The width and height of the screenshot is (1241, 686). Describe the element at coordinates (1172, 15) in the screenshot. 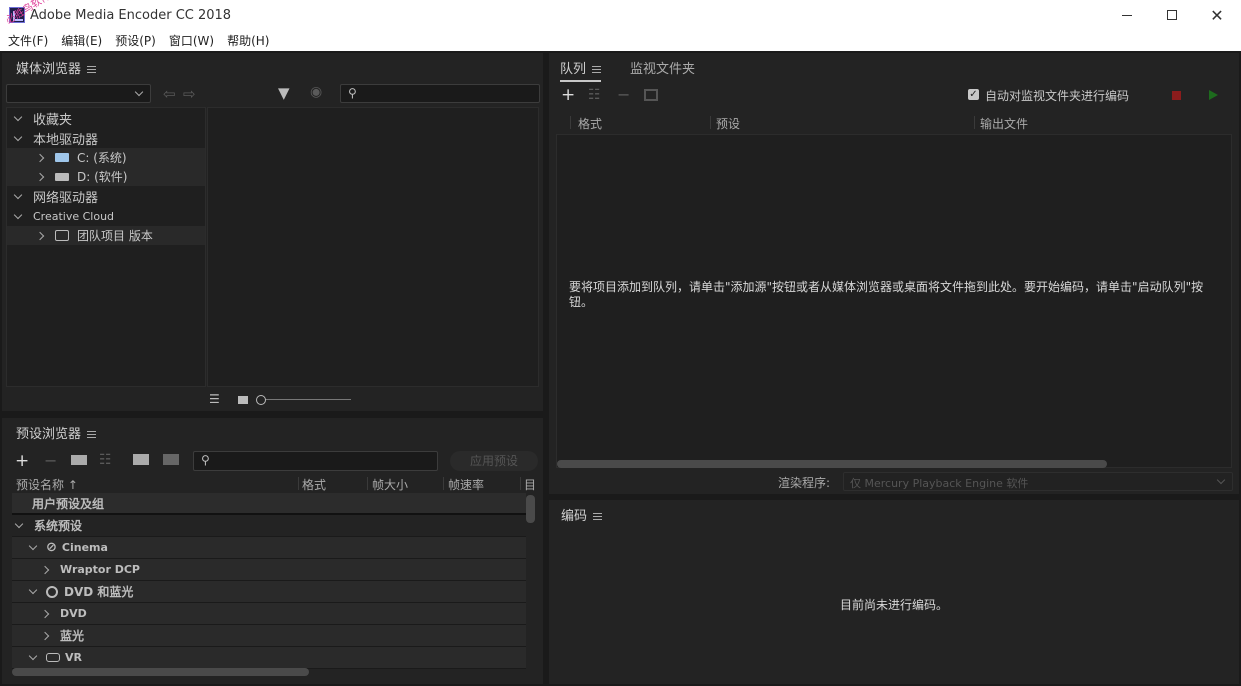

I see `maximize-button` at that location.